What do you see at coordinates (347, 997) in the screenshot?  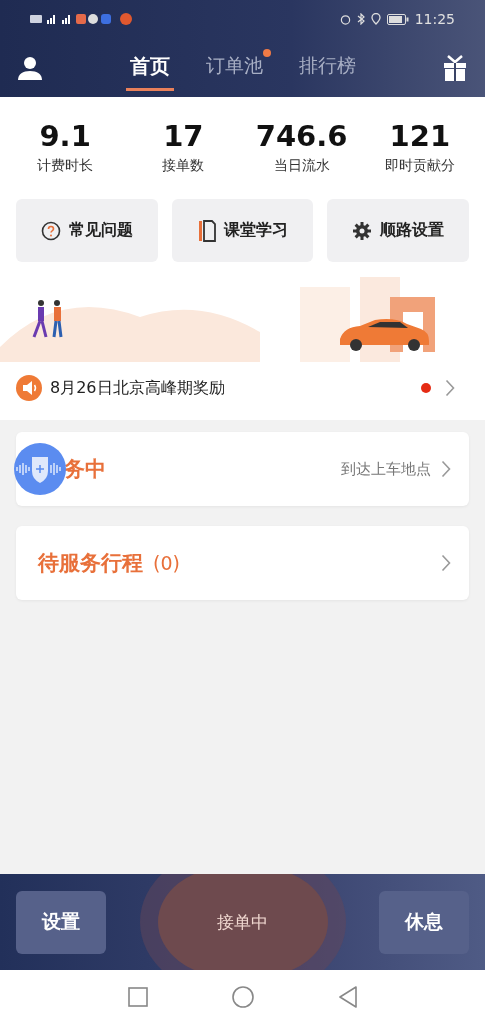 I see `back-icon` at bounding box center [347, 997].